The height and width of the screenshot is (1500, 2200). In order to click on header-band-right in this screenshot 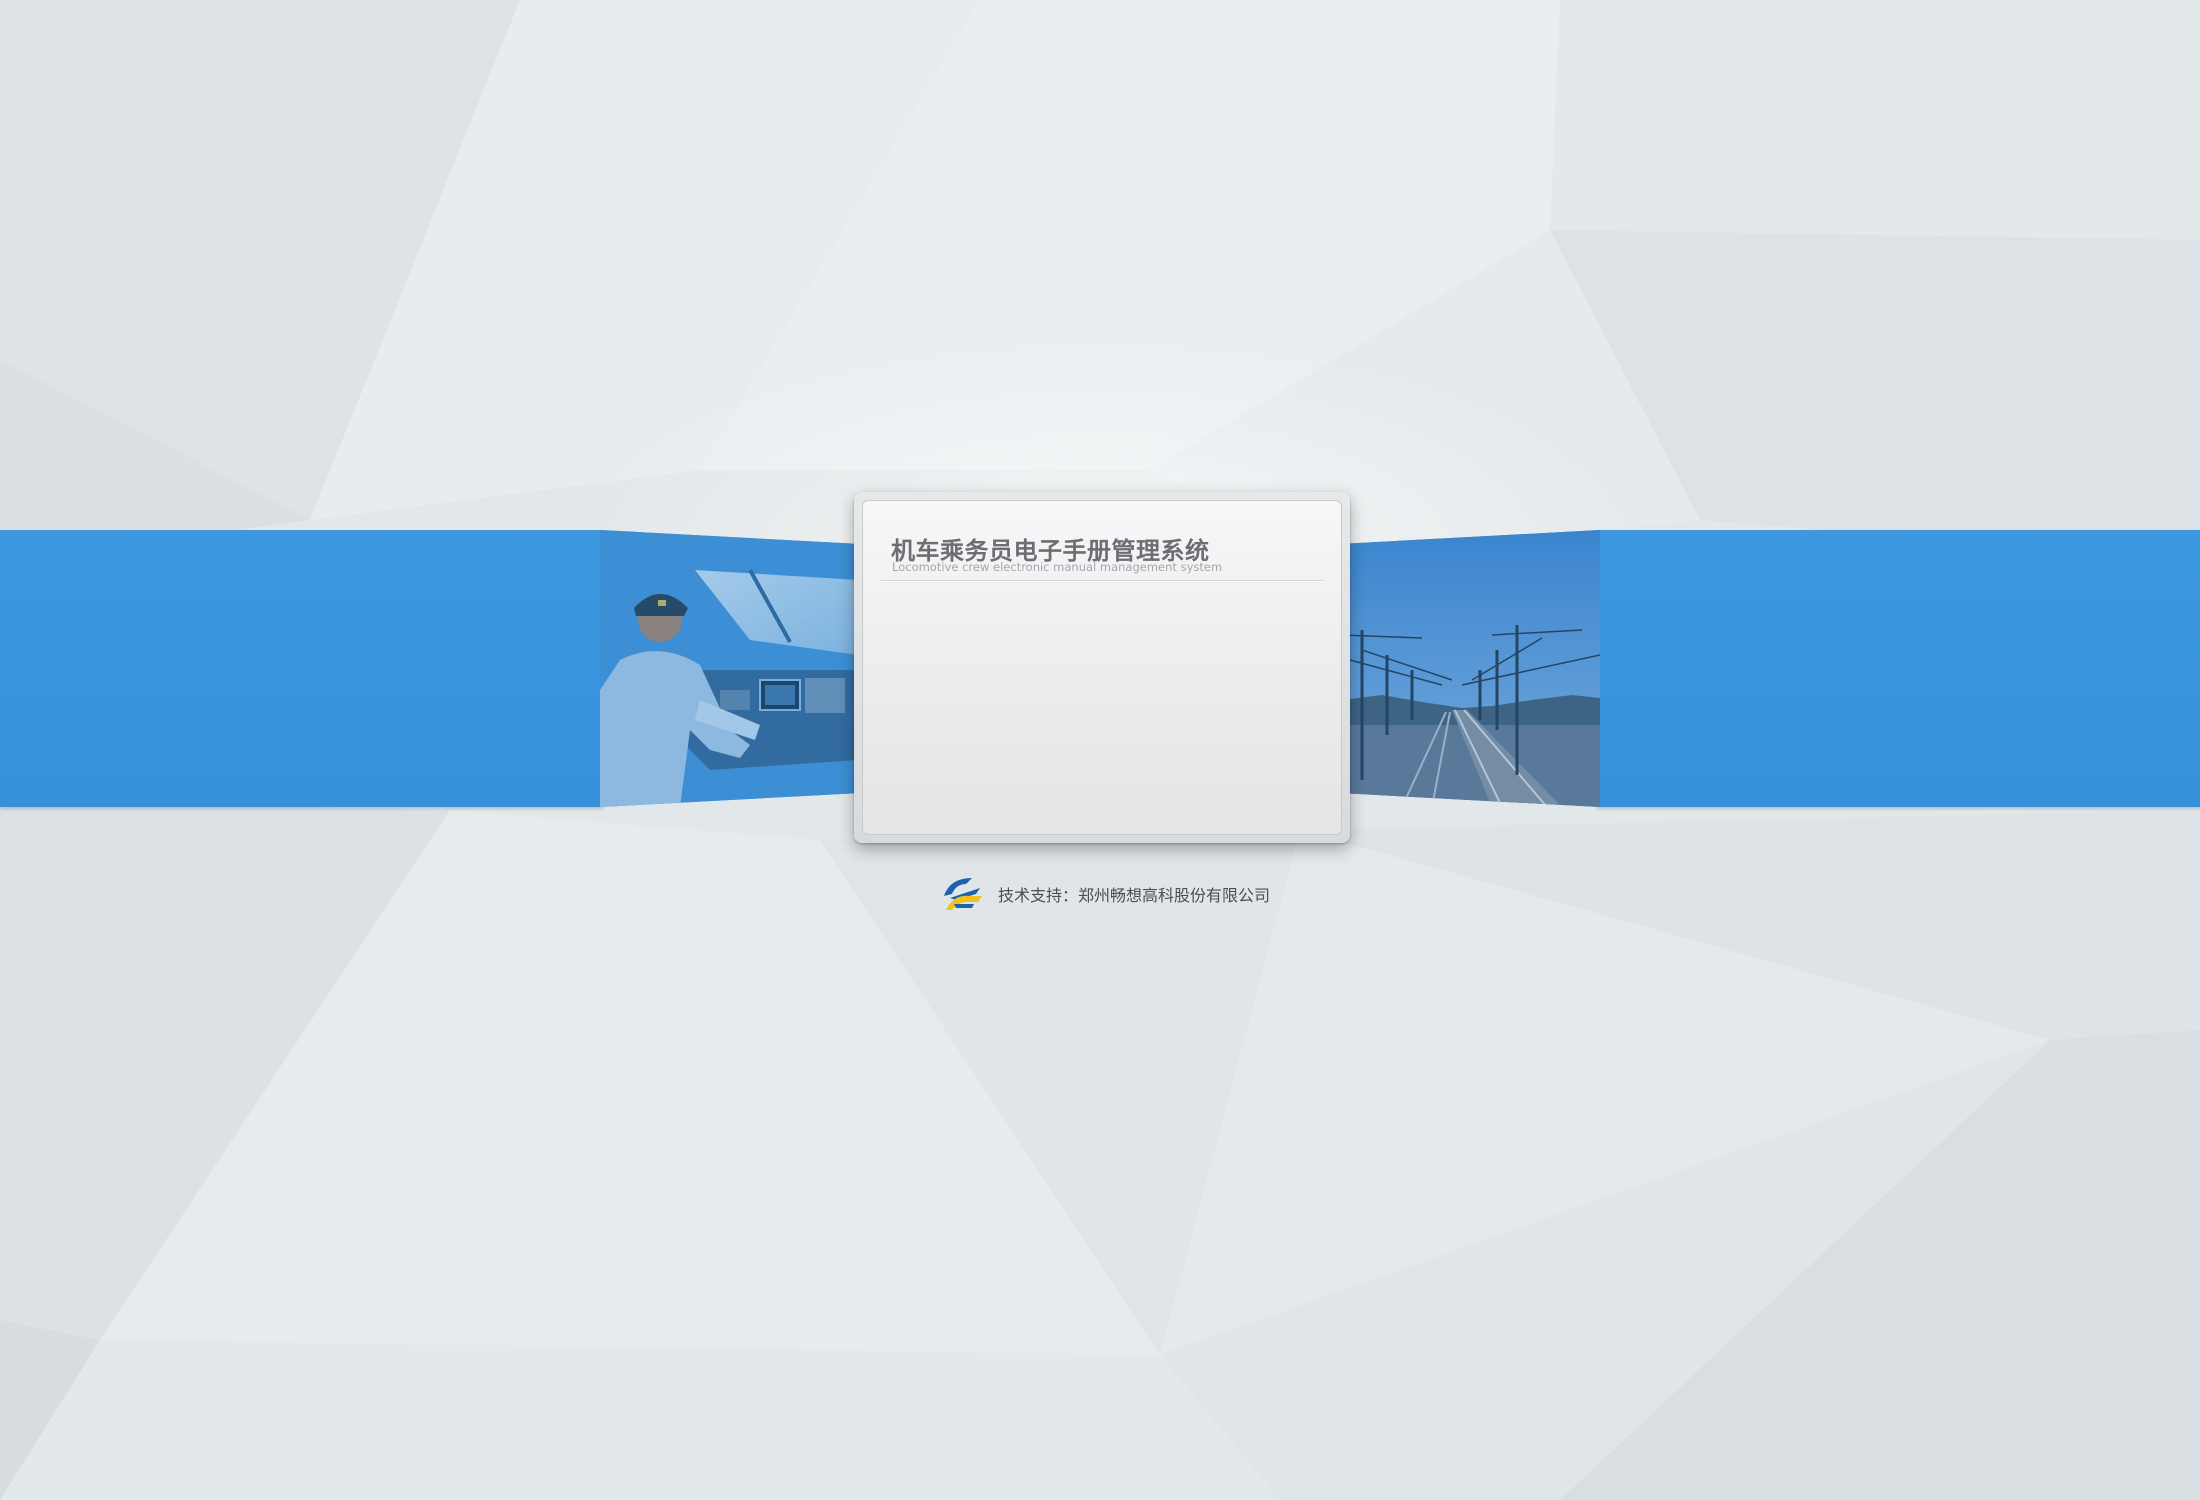, I will do `click(1898, 668)`.